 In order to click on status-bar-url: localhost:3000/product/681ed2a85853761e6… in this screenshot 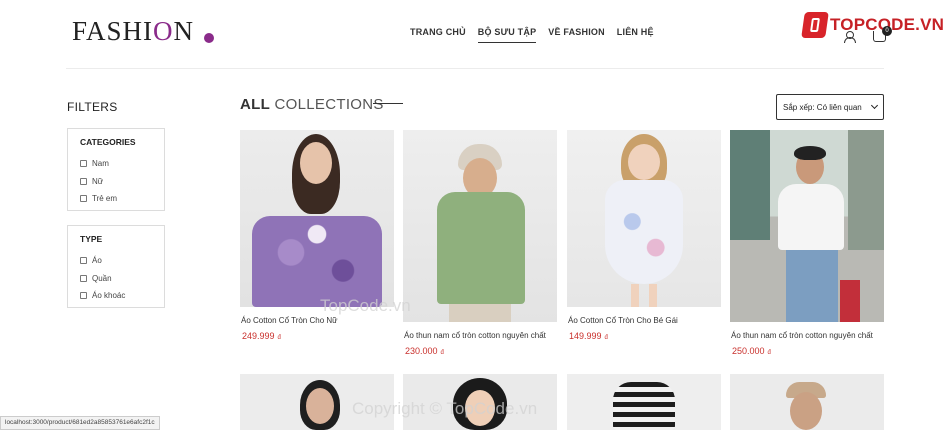, I will do `click(80, 423)`.